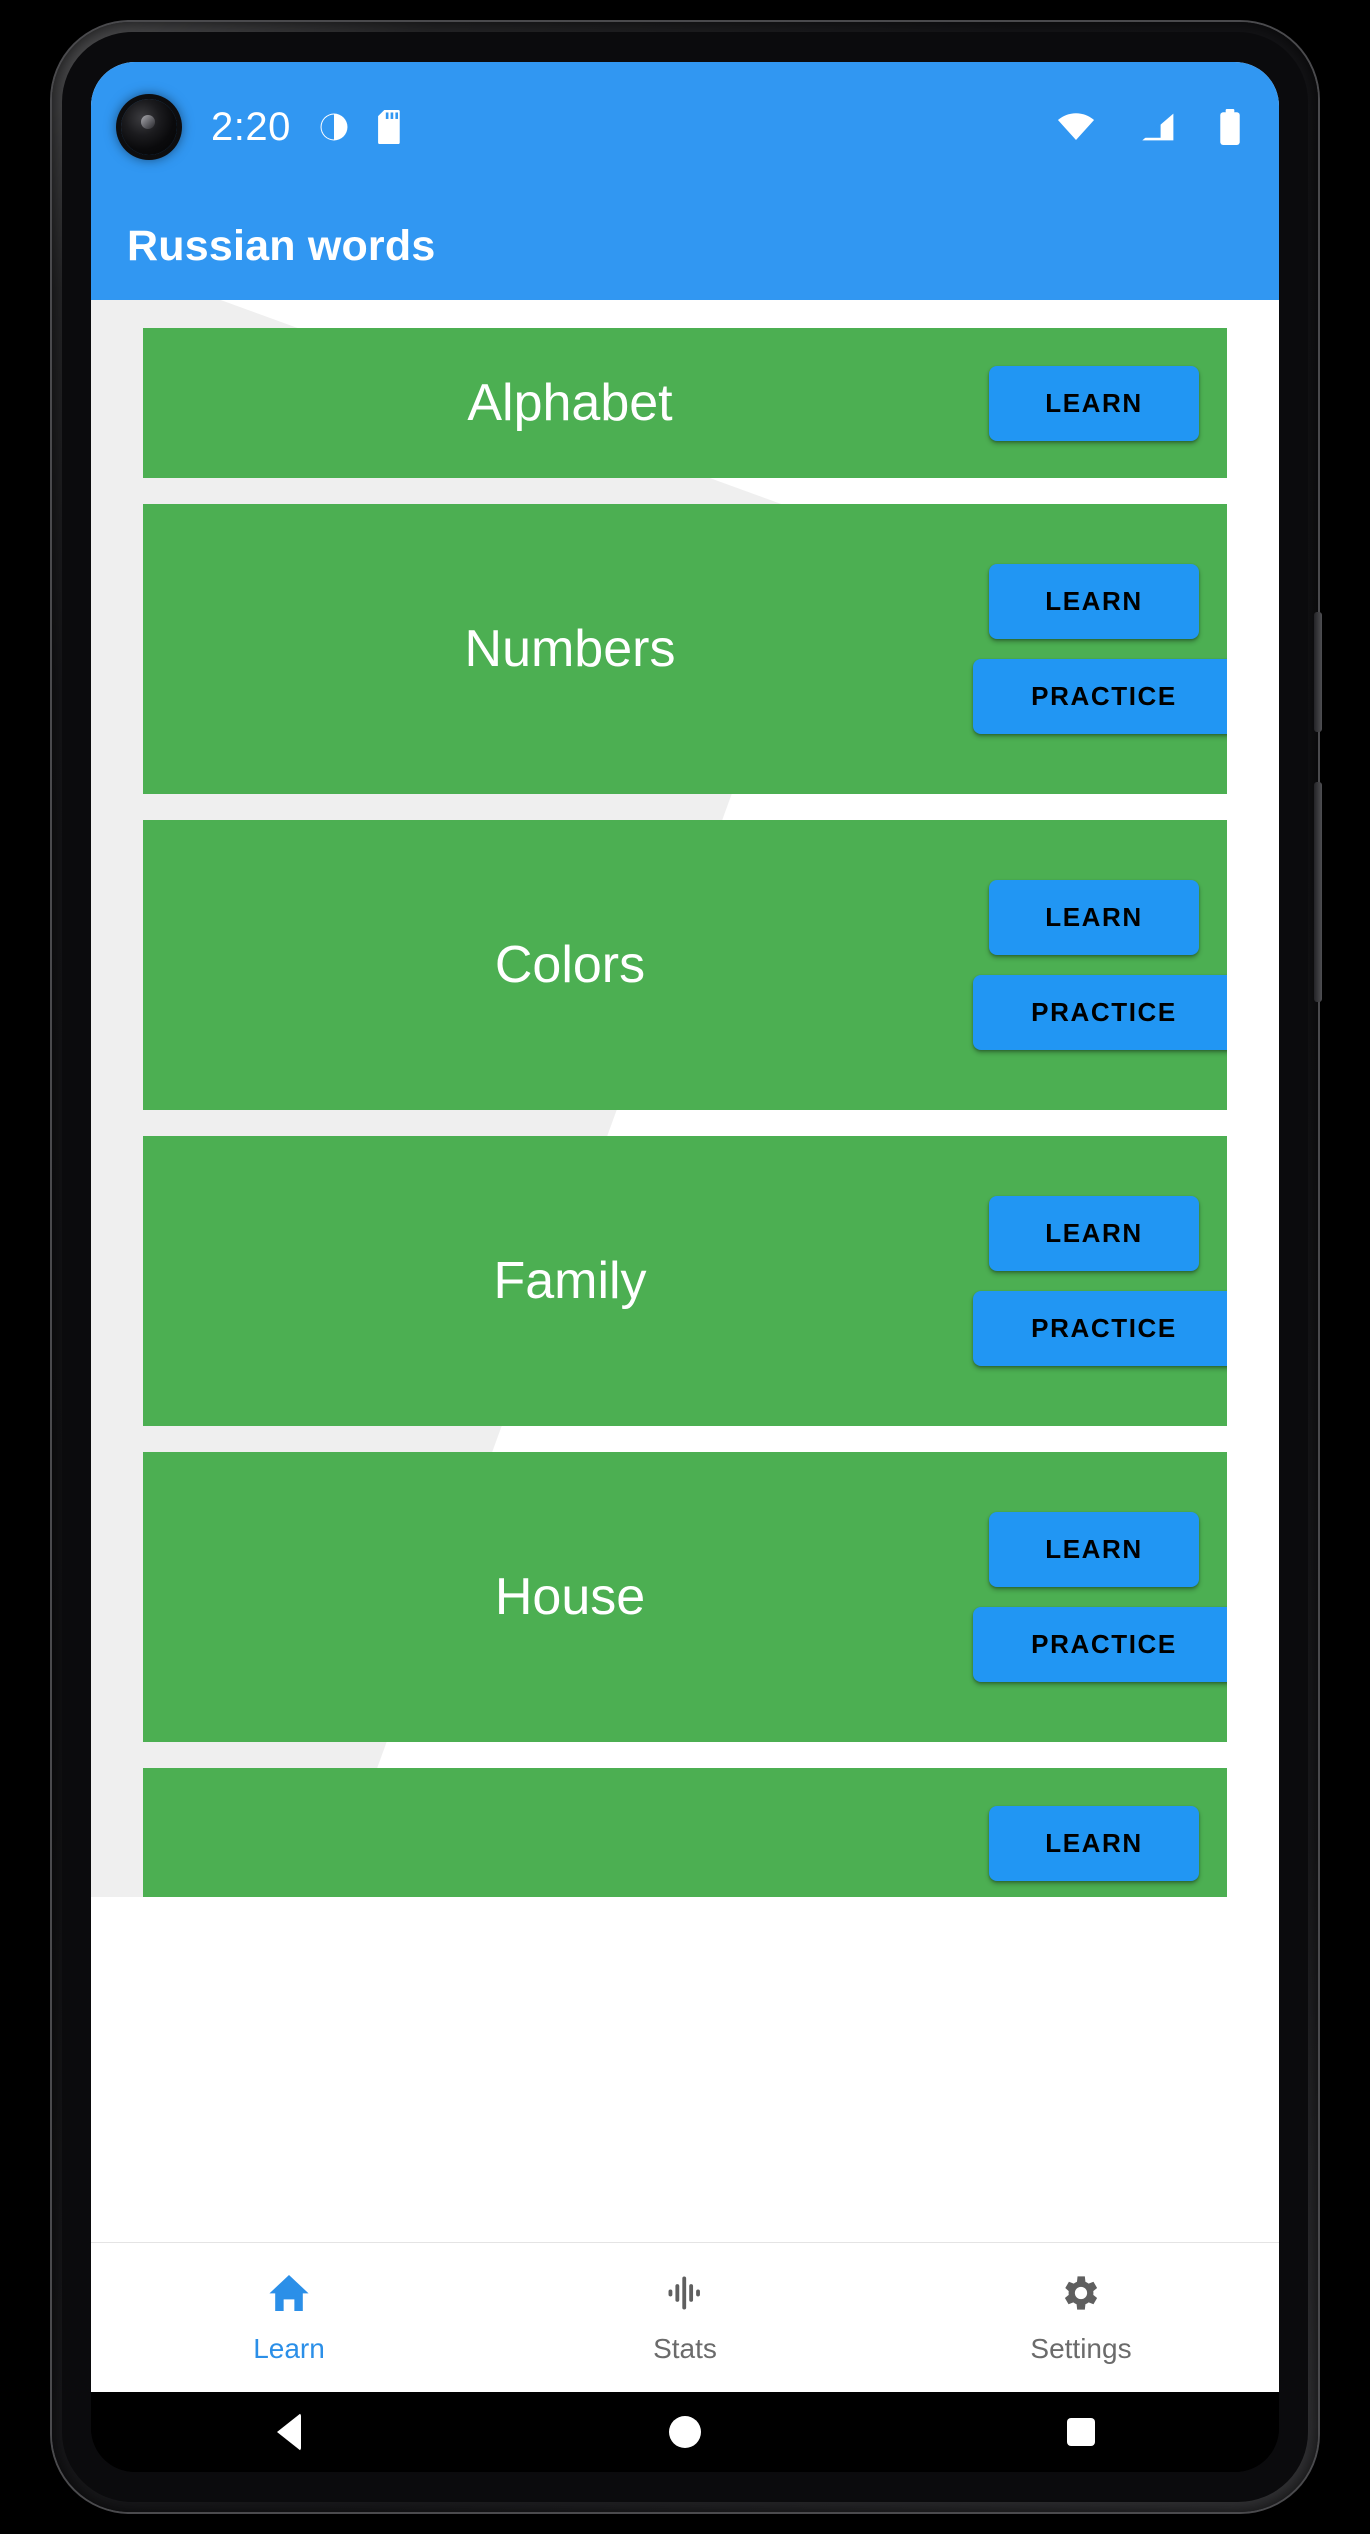 The height and width of the screenshot is (2534, 1370). Describe the element at coordinates (685, 403) in the screenshot. I see `category-card: Alphabet LEARN` at that location.